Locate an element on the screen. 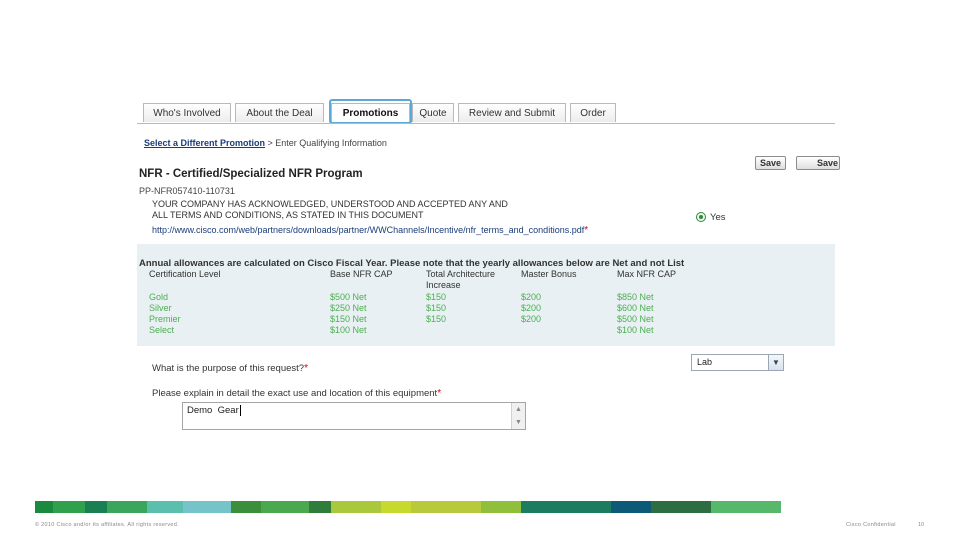  footer-color-stripe is located at coordinates (480, 507).